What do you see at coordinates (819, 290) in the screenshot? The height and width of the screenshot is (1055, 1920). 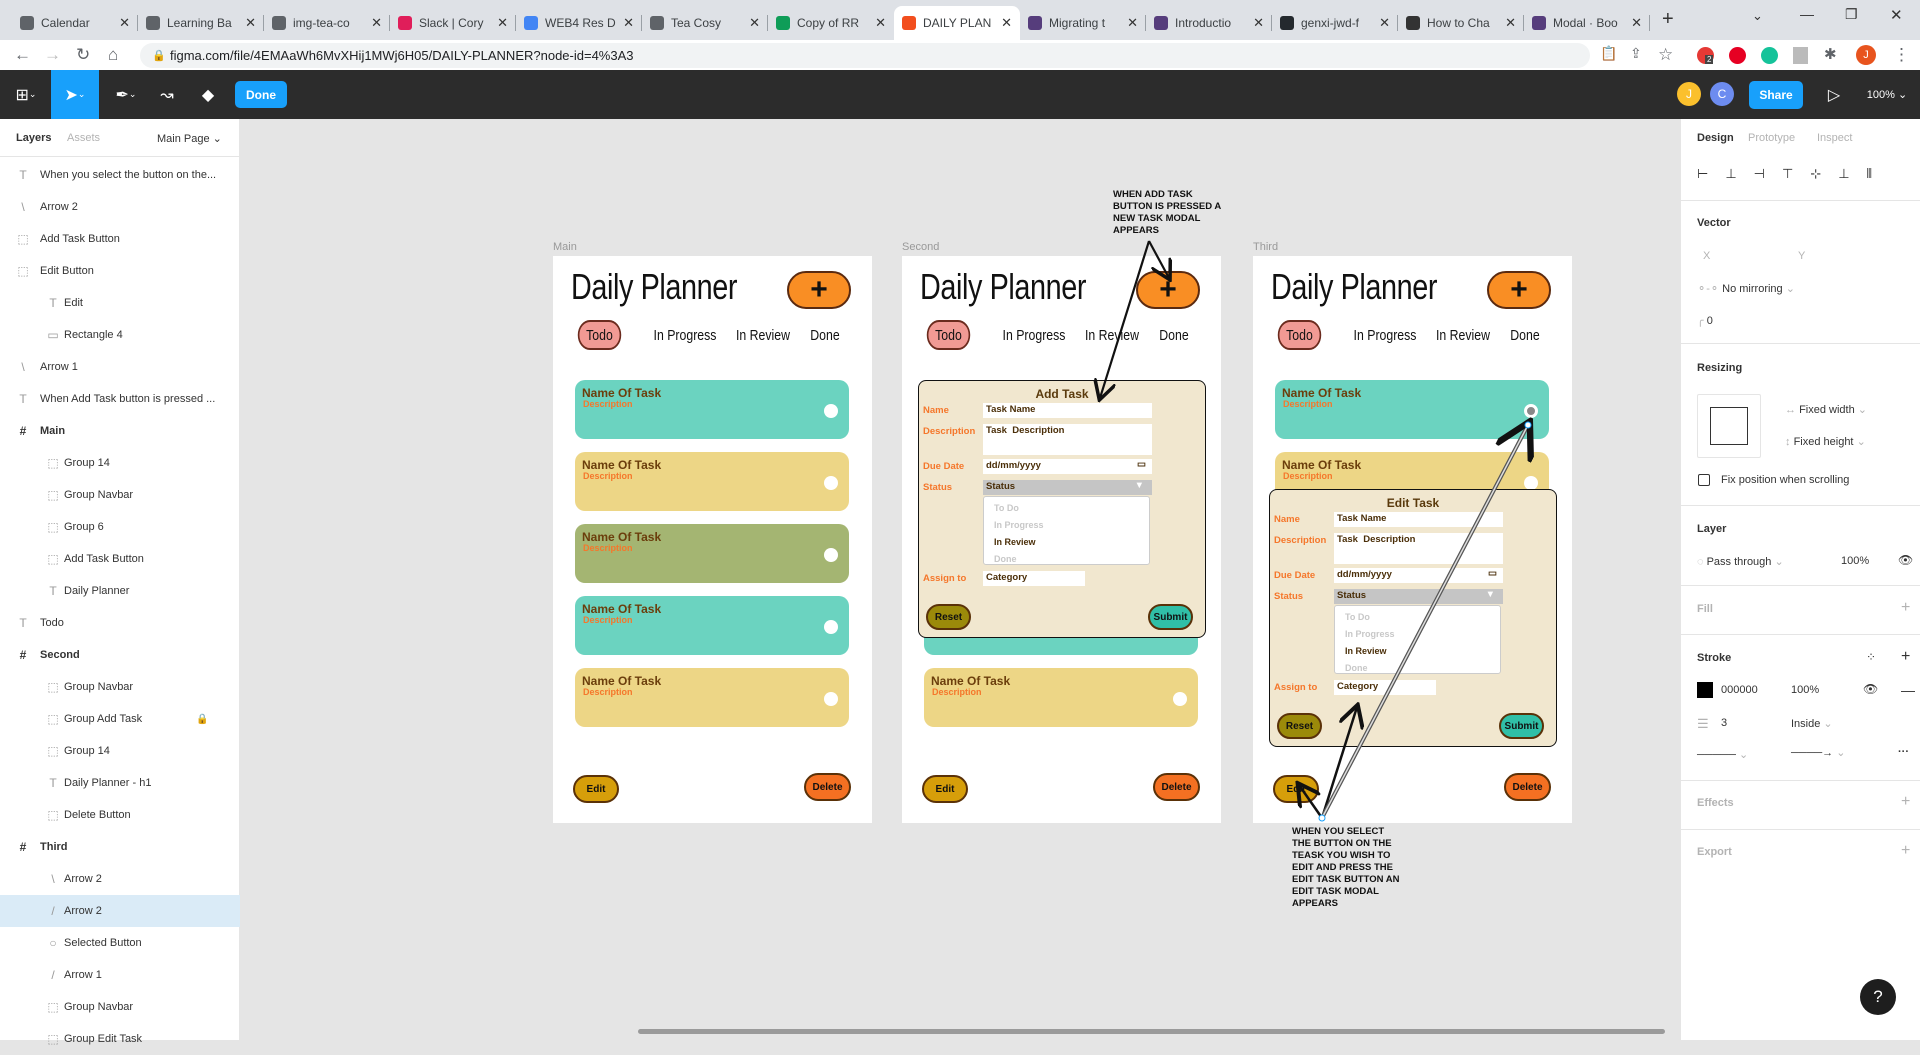 I see `add-task-button: +` at bounding box center [819, 290].